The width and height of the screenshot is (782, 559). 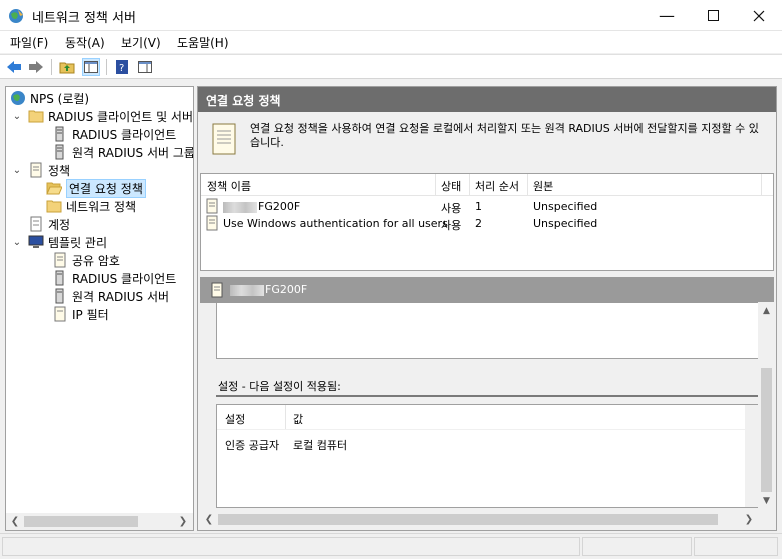 I want to click on show-hide-tree-button, so click(x=91, y=67).